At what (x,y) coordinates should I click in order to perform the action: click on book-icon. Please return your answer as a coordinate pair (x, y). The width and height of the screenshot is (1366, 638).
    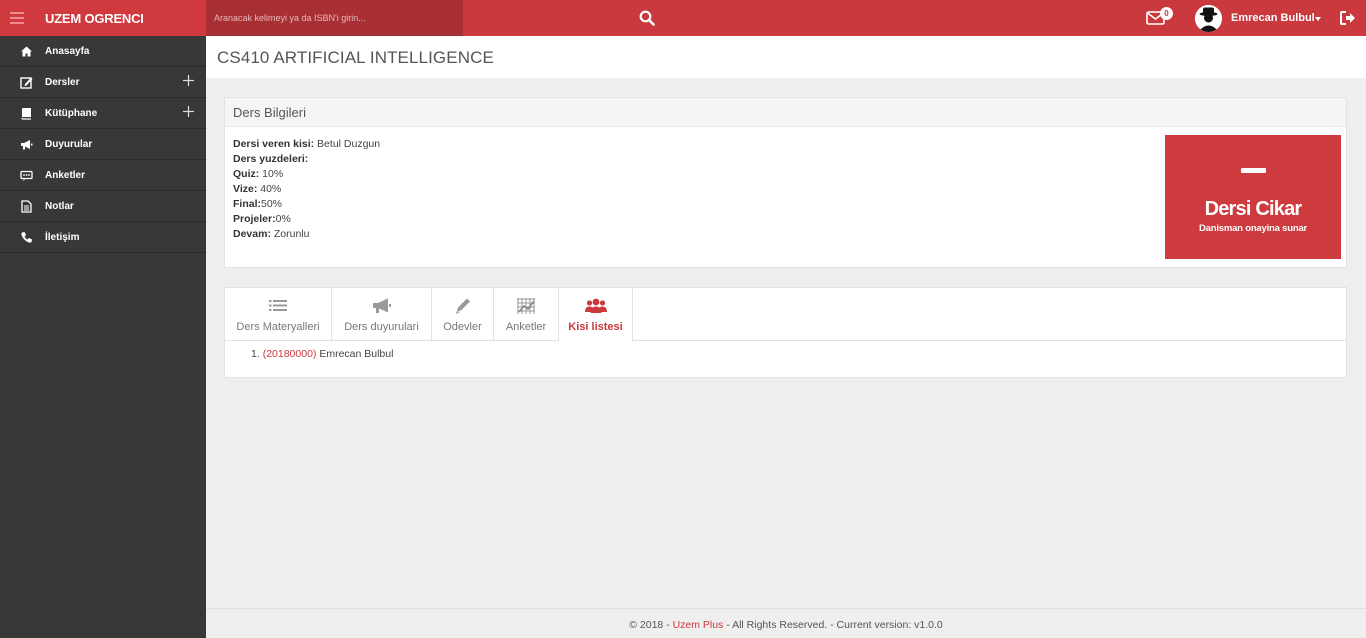
    Looking at the image, I should click on (26, 114).